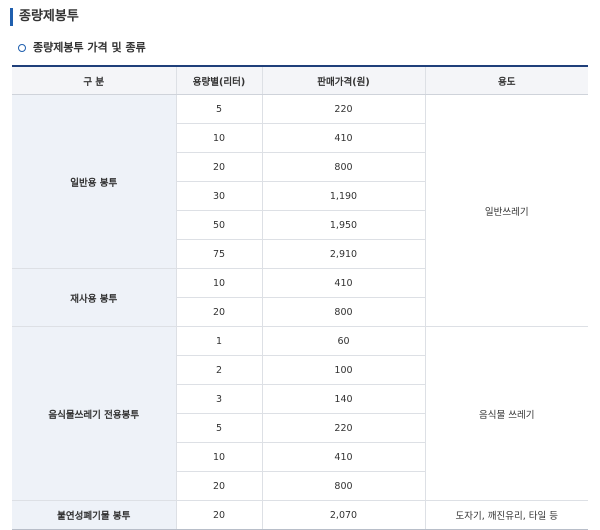  What do you see at coordinates (506, 515) in the screenshot?
I see `usage-cell: 도자기, 깨진유리, 타일 등` at bounding box center [506, 515].